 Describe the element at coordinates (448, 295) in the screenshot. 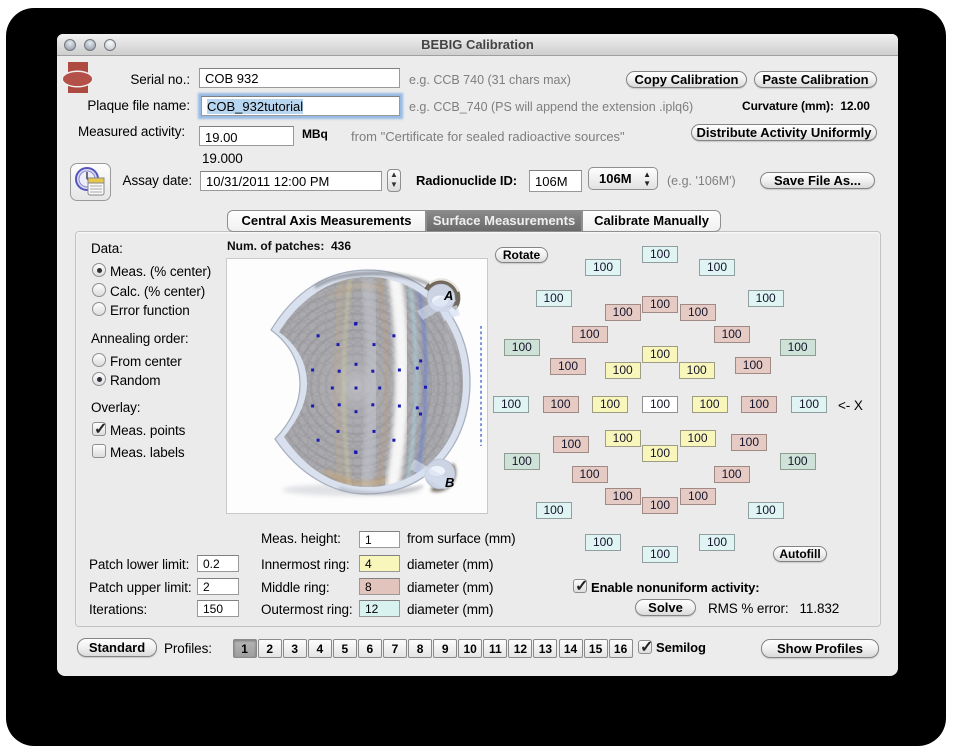

I see `svg-text: A` at that location.